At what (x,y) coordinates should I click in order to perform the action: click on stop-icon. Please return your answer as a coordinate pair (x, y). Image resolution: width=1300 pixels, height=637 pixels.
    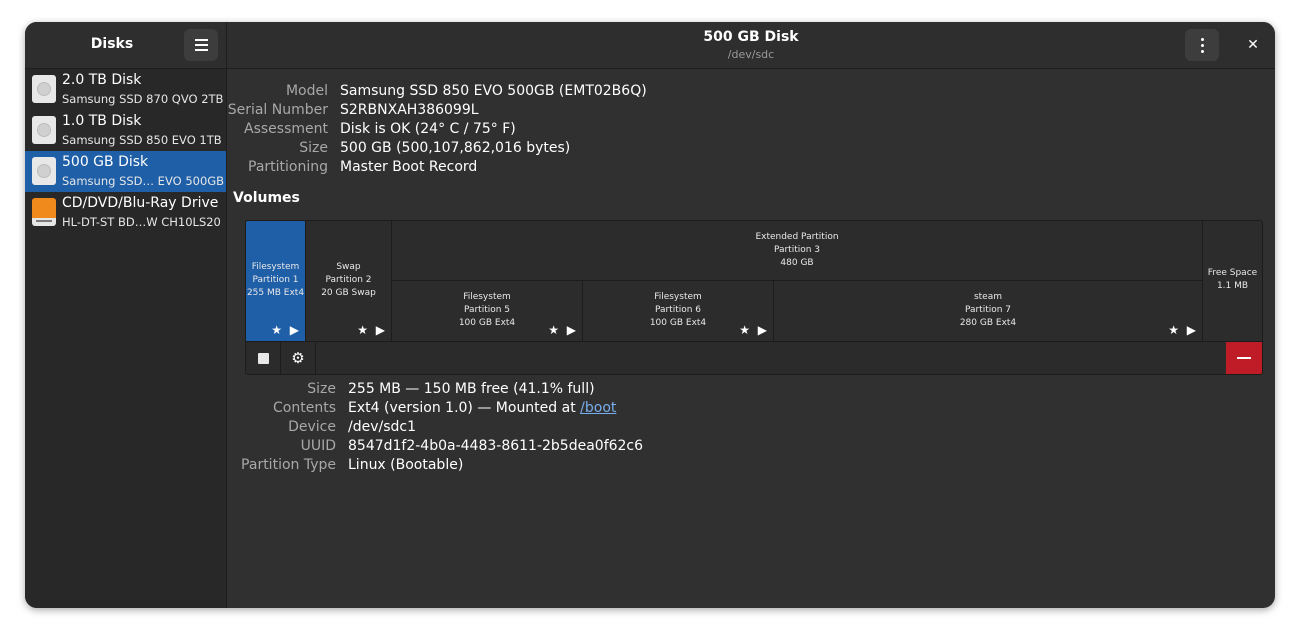
    Looking at the image, I should click on (263, 358).